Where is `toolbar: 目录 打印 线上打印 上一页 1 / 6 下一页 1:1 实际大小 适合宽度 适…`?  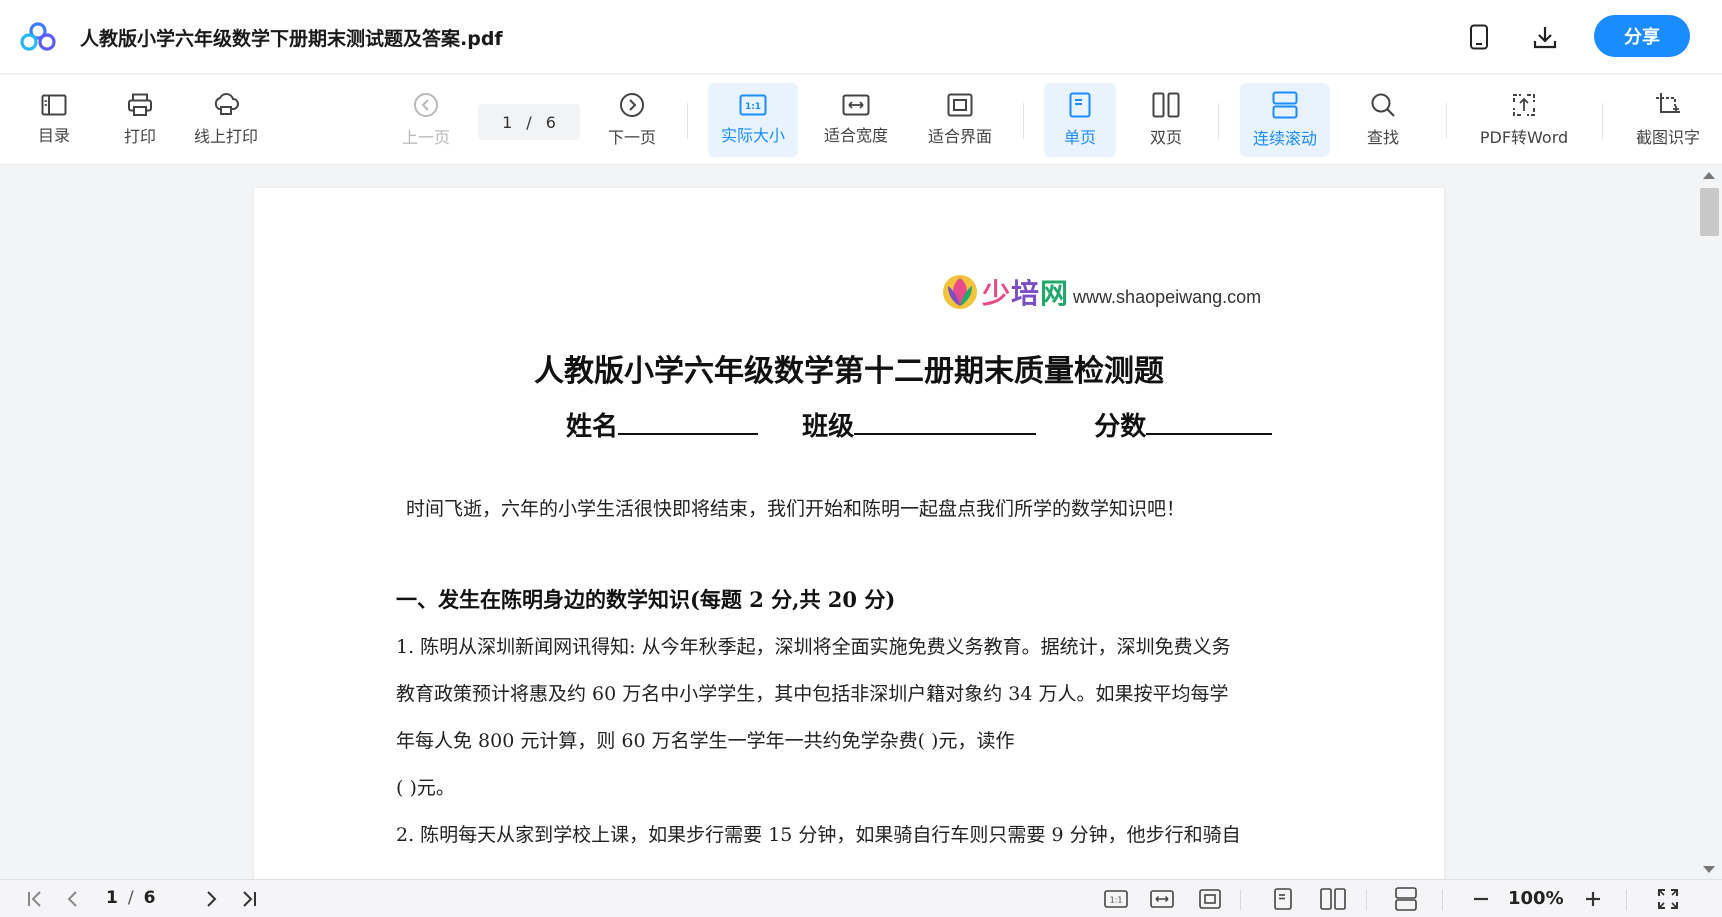 toolbar: 目录 打印 线上打印 上一页 1 / 6 下一页 1:1 实际大小 适合宽度 适… is located at coordinates (861, 120).